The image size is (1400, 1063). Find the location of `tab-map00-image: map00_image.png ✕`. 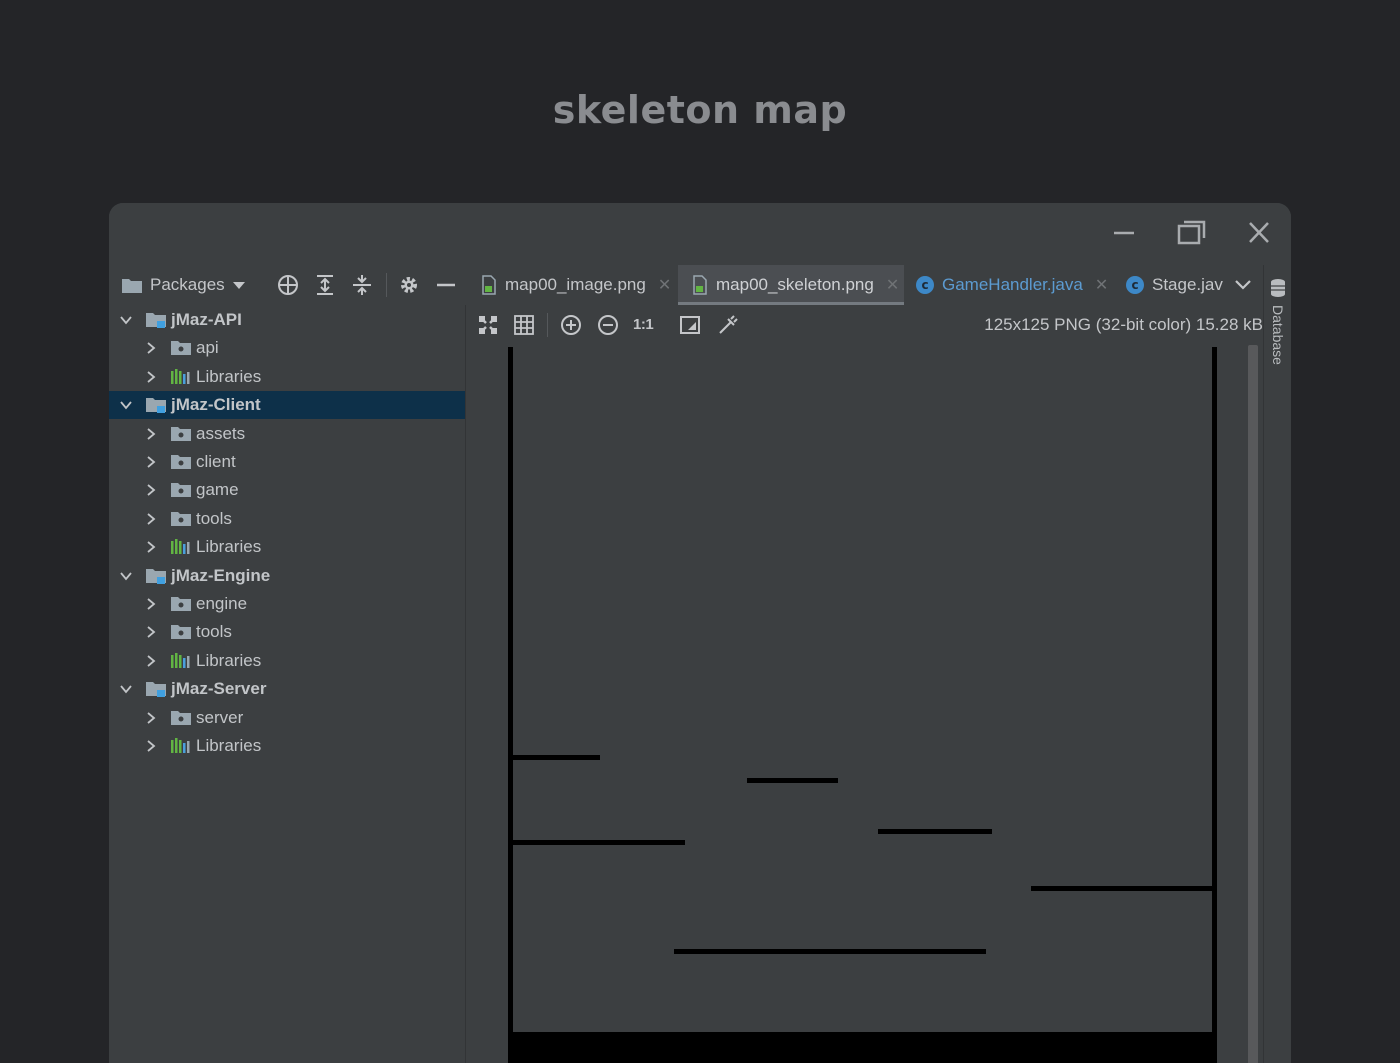

tab-map00-image: map00_image.png ✕ is located at coordinates (579, 285).